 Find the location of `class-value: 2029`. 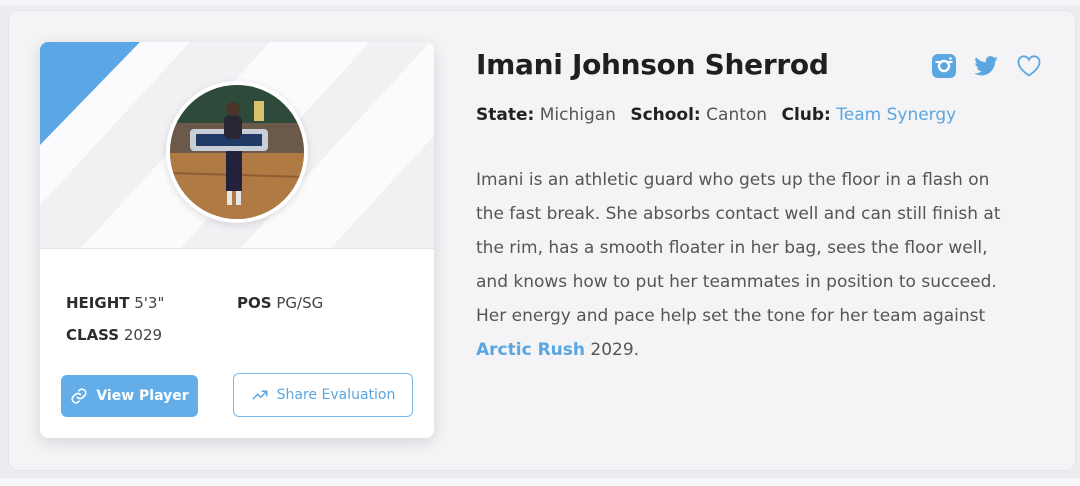

class-value: 2029 is located at coordinates (143, 335).